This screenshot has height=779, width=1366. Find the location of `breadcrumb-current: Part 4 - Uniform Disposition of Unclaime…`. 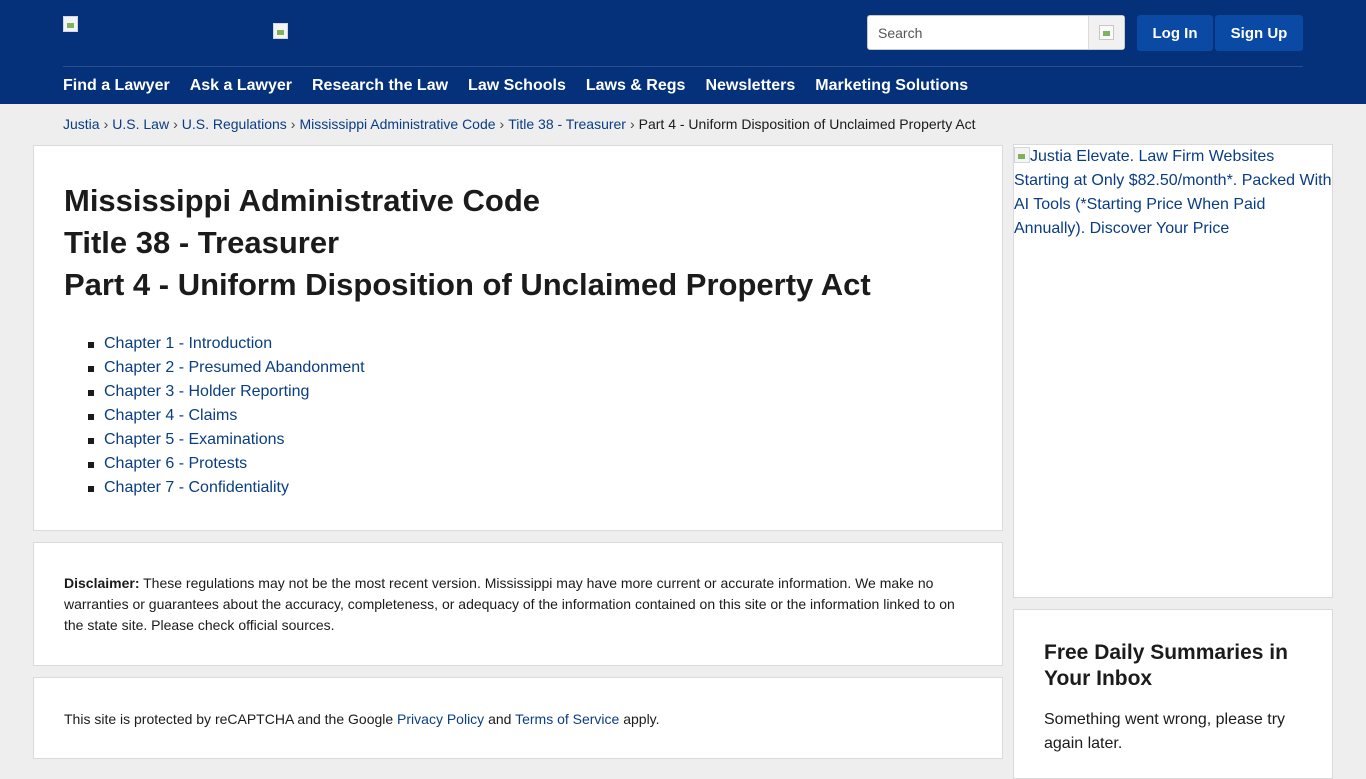

breadcrumb-current: Part 4 - Uniform Disposition of Unclaime… is located at coordinates (807, 124).